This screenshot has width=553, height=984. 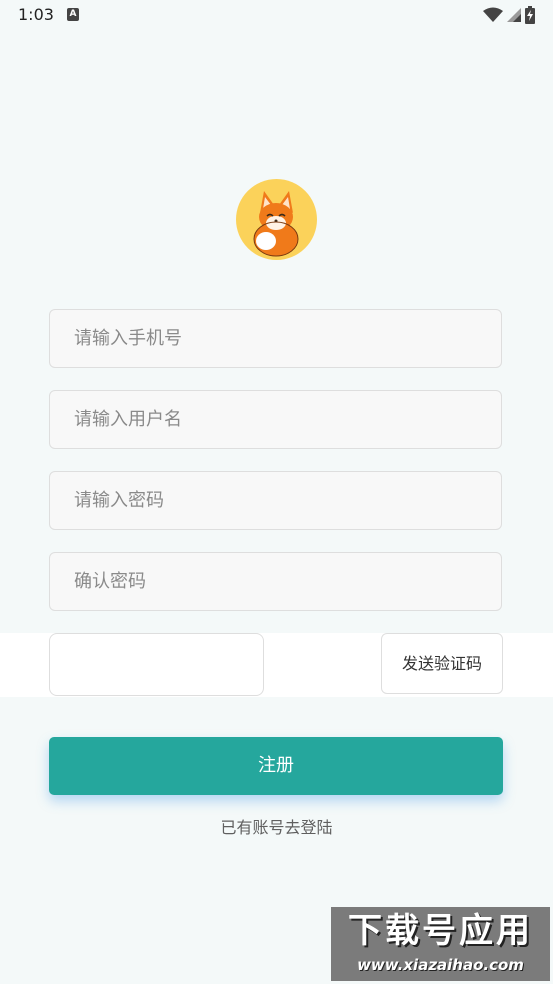 What do you see at coordinates (440, 965) in the screenshot?
I see `watermark-url: www.xiazaihao.com` at bounding box center [440, 965].